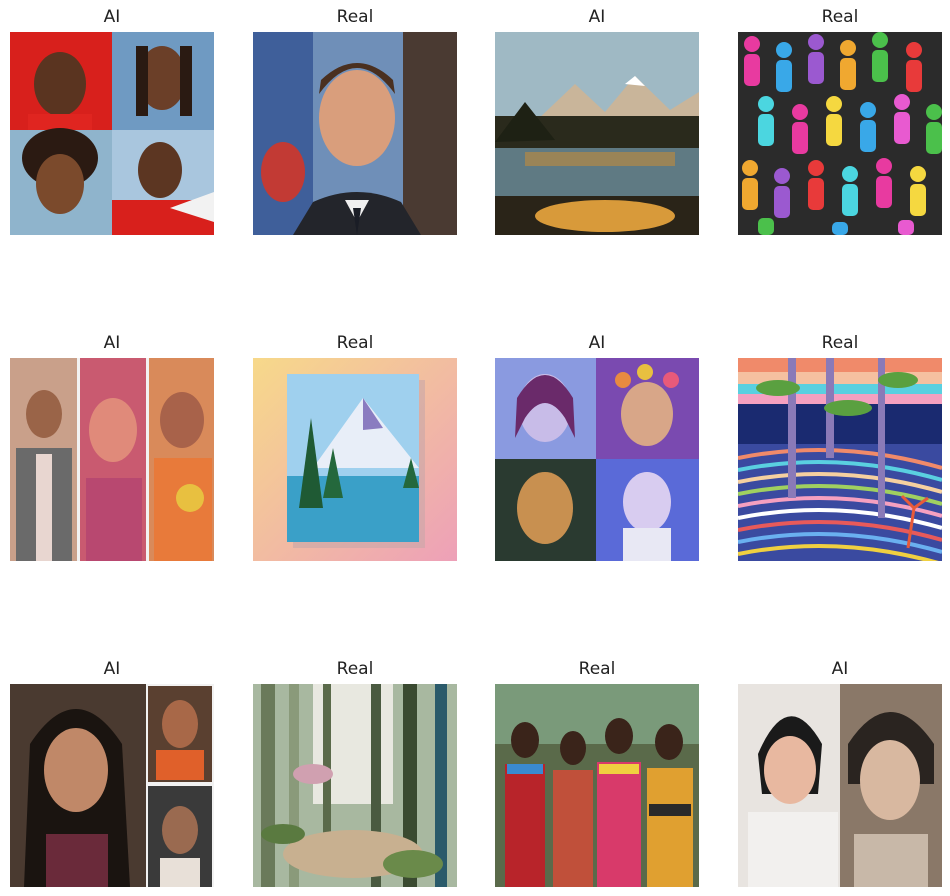 This screenshot has height=896, width=950. What do you see at coordinates (840, 785) in the screenshot?
I see `two-women-portraits-image` at bounding box center [840, 785].